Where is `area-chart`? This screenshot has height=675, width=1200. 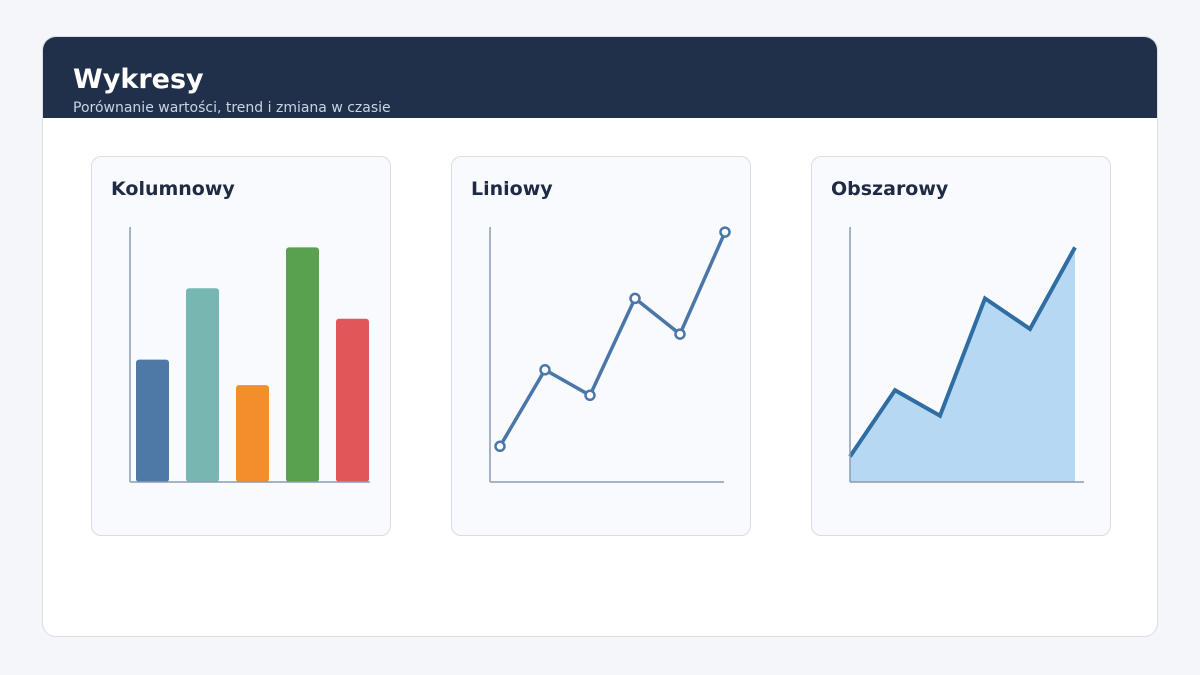 area-chart is located at coordinates (966, 355).